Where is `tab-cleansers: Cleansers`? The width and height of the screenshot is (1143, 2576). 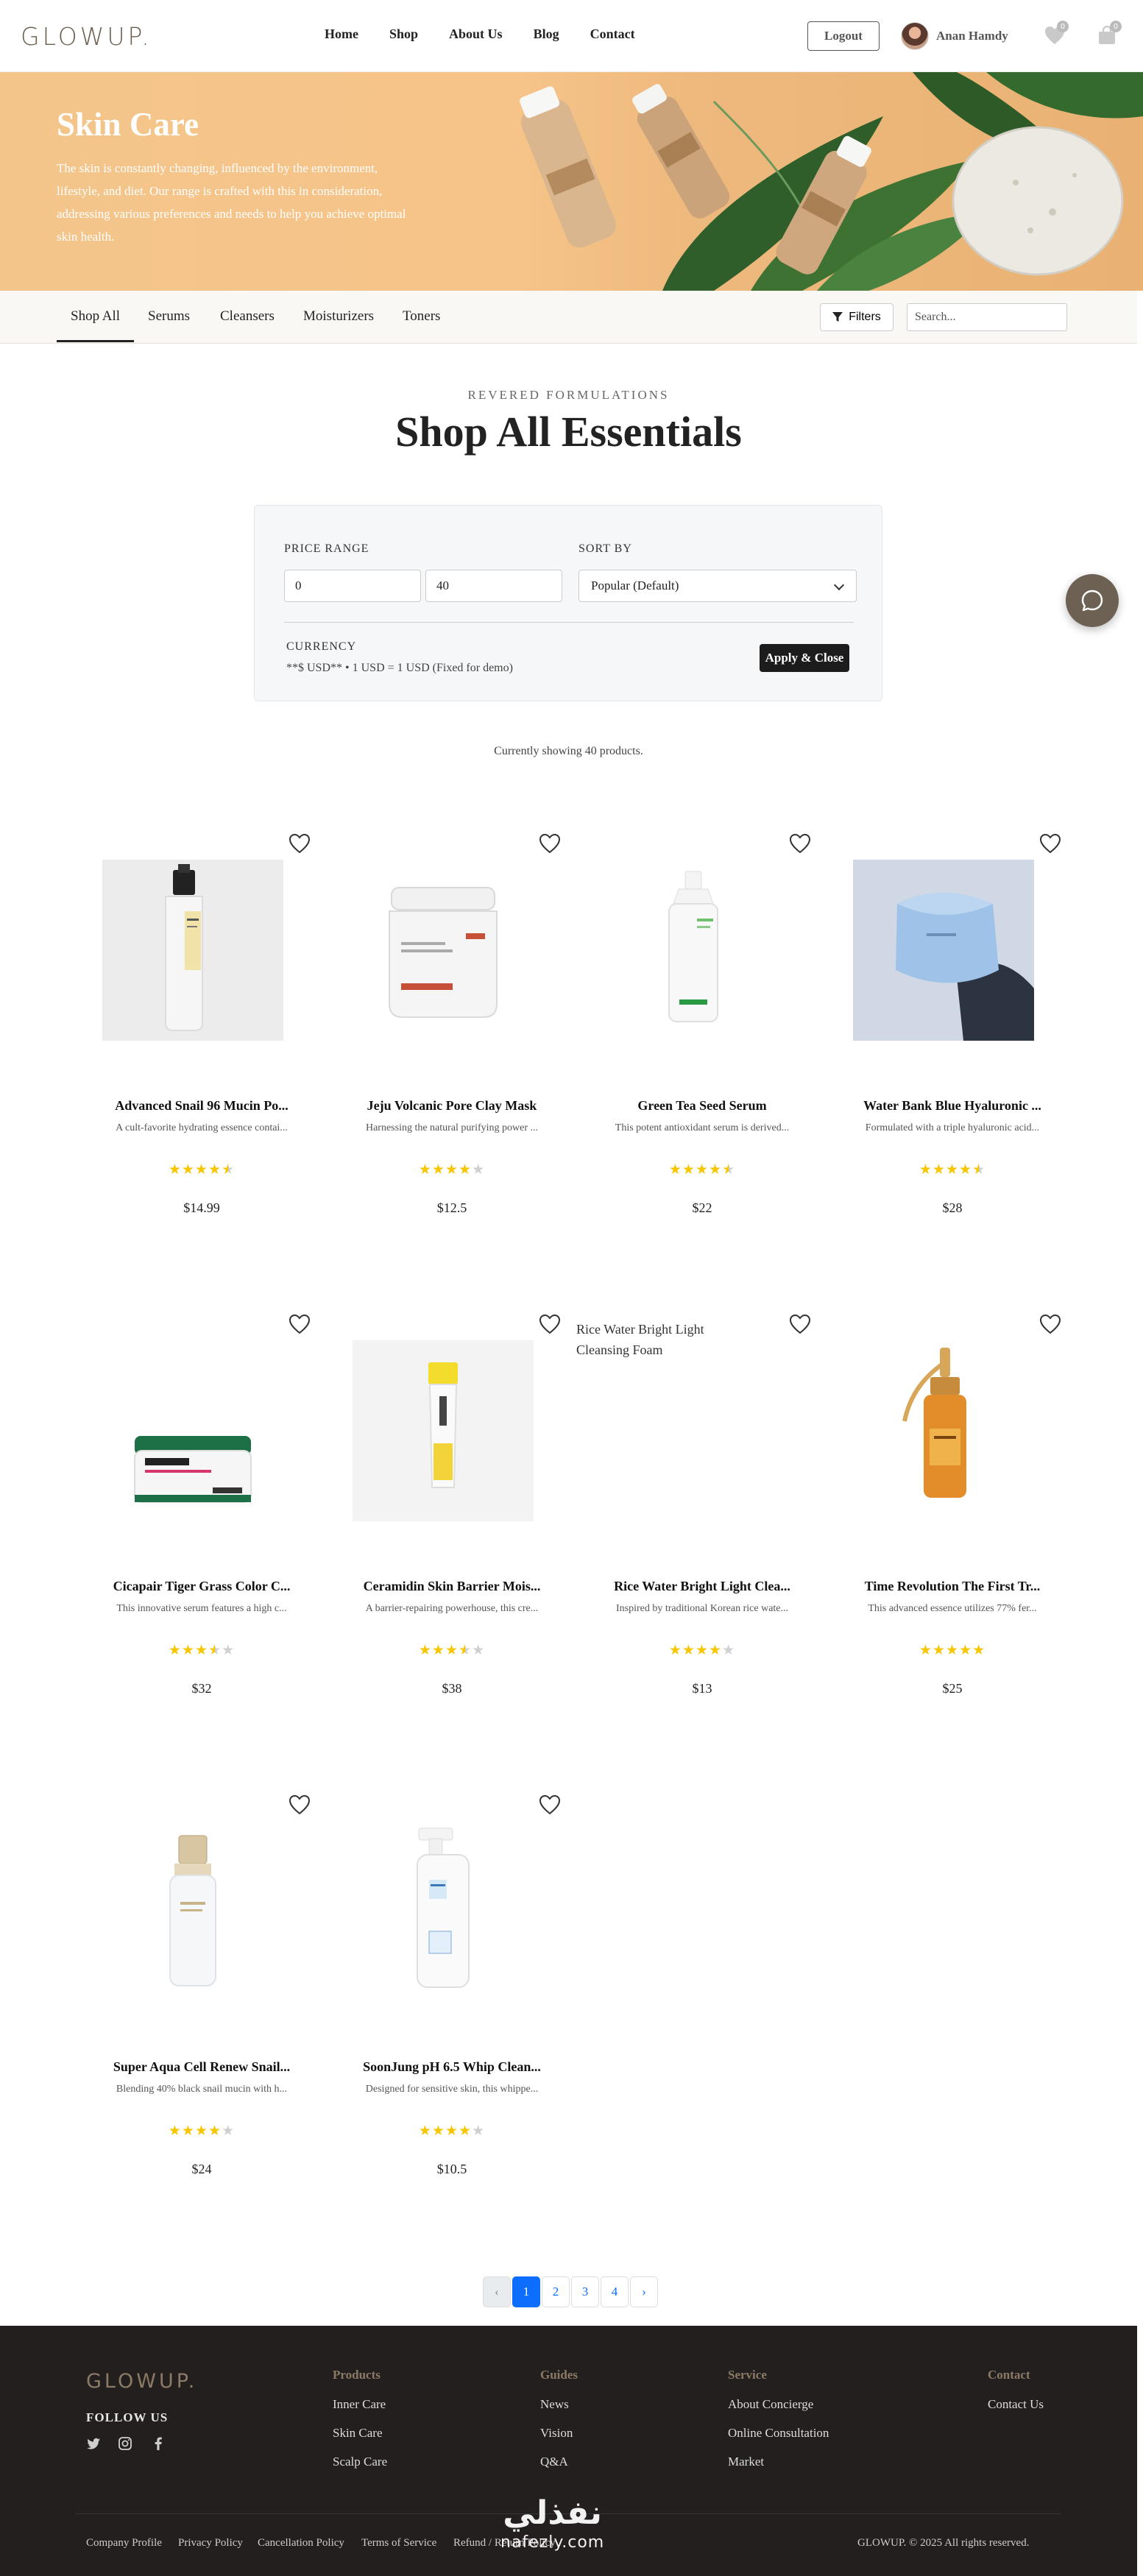 tab-cleansers: Cleansers is located at coordinates (247, 316).